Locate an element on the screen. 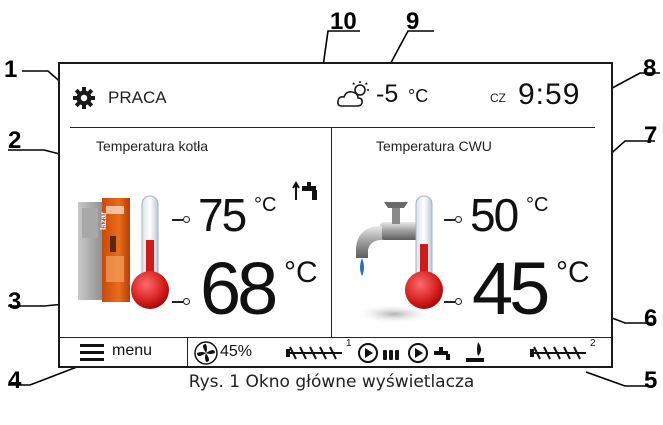  day-label: CZ is located at coordinates (498, 98).